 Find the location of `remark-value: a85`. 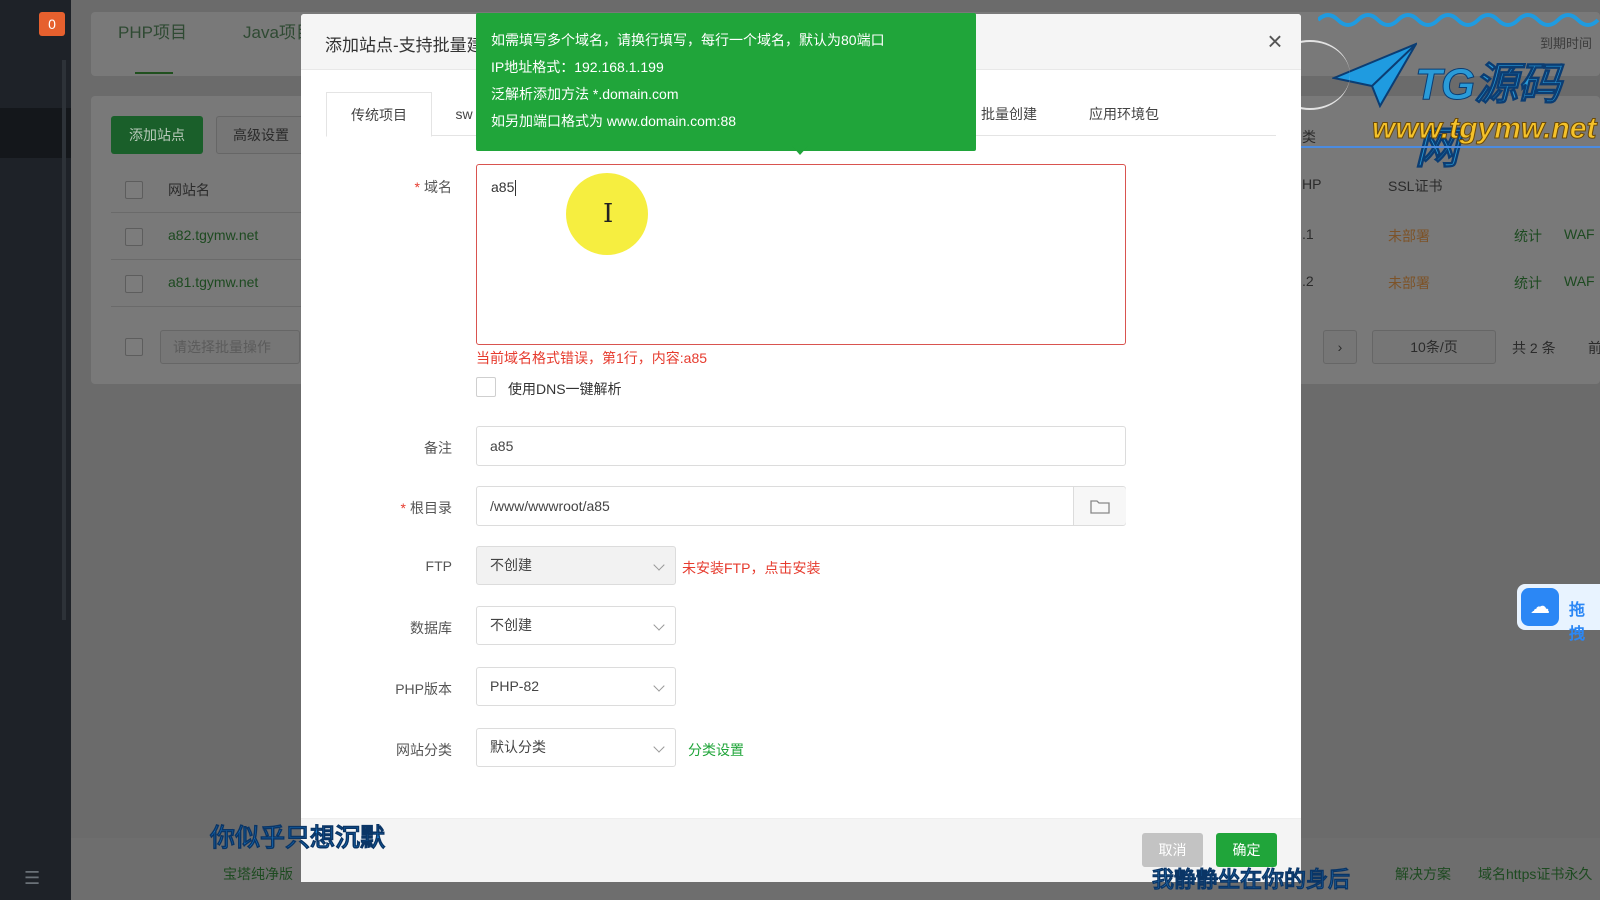

remark-value: a85 is located at coordinates (502, 446).